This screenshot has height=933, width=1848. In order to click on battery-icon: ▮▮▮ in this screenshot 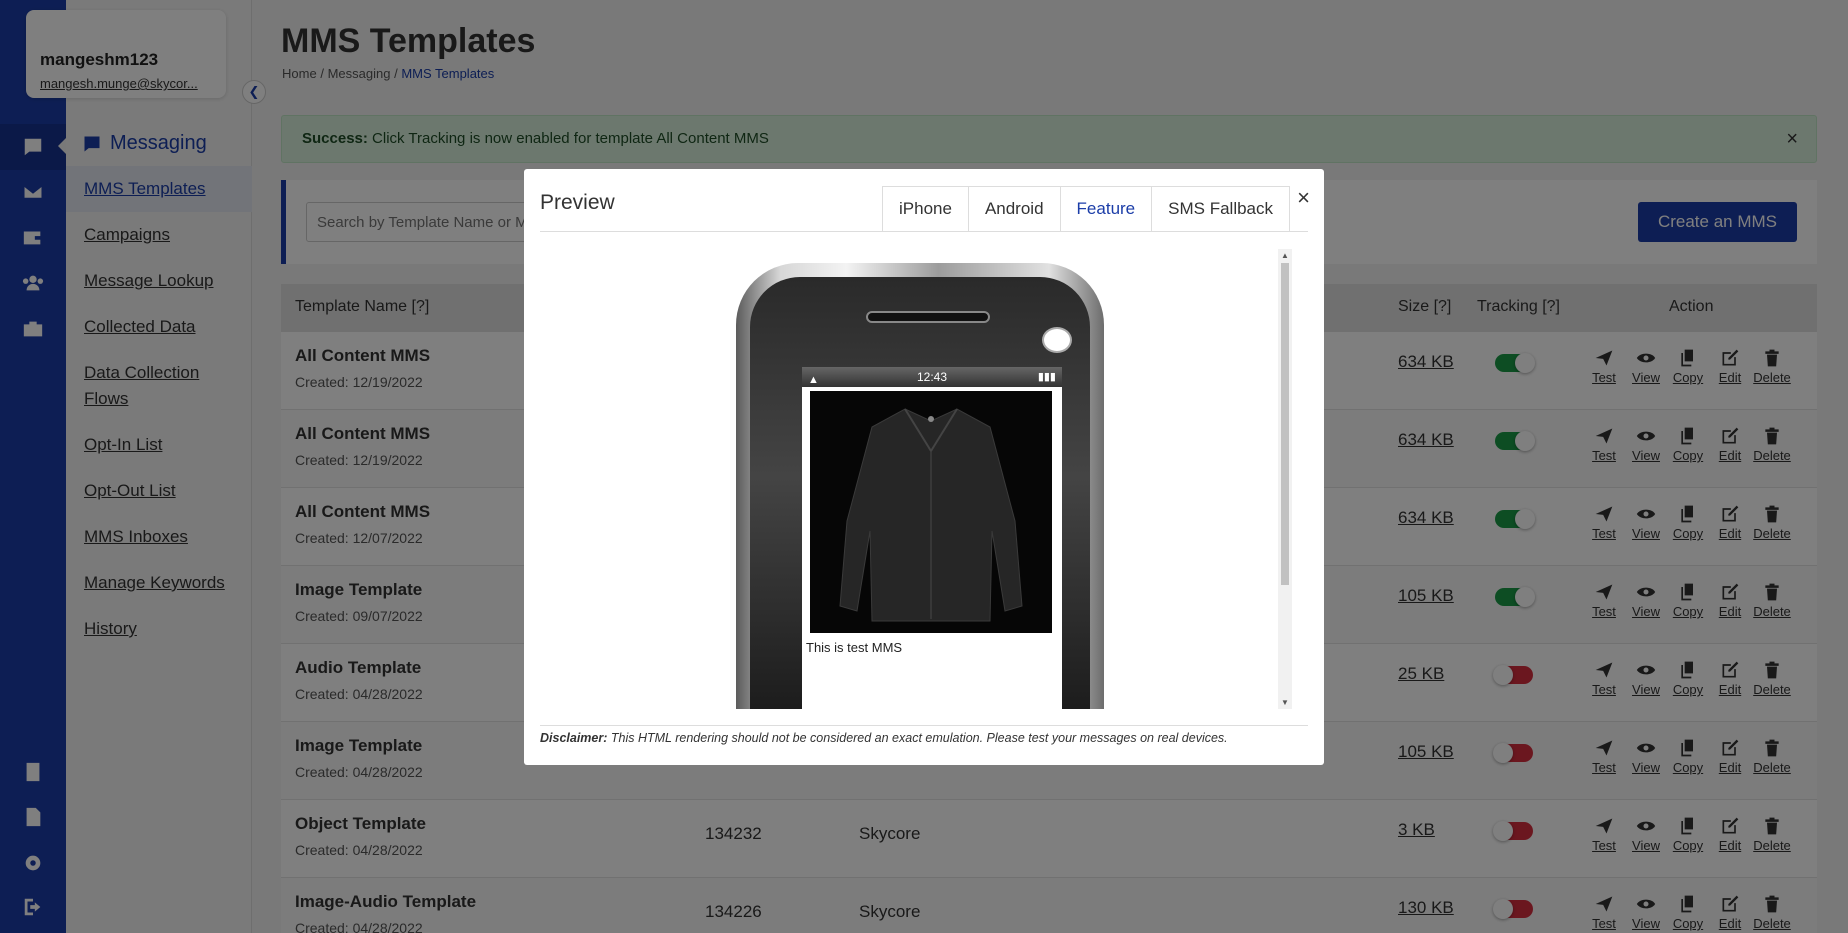, I will do `click(1046, 377)`.